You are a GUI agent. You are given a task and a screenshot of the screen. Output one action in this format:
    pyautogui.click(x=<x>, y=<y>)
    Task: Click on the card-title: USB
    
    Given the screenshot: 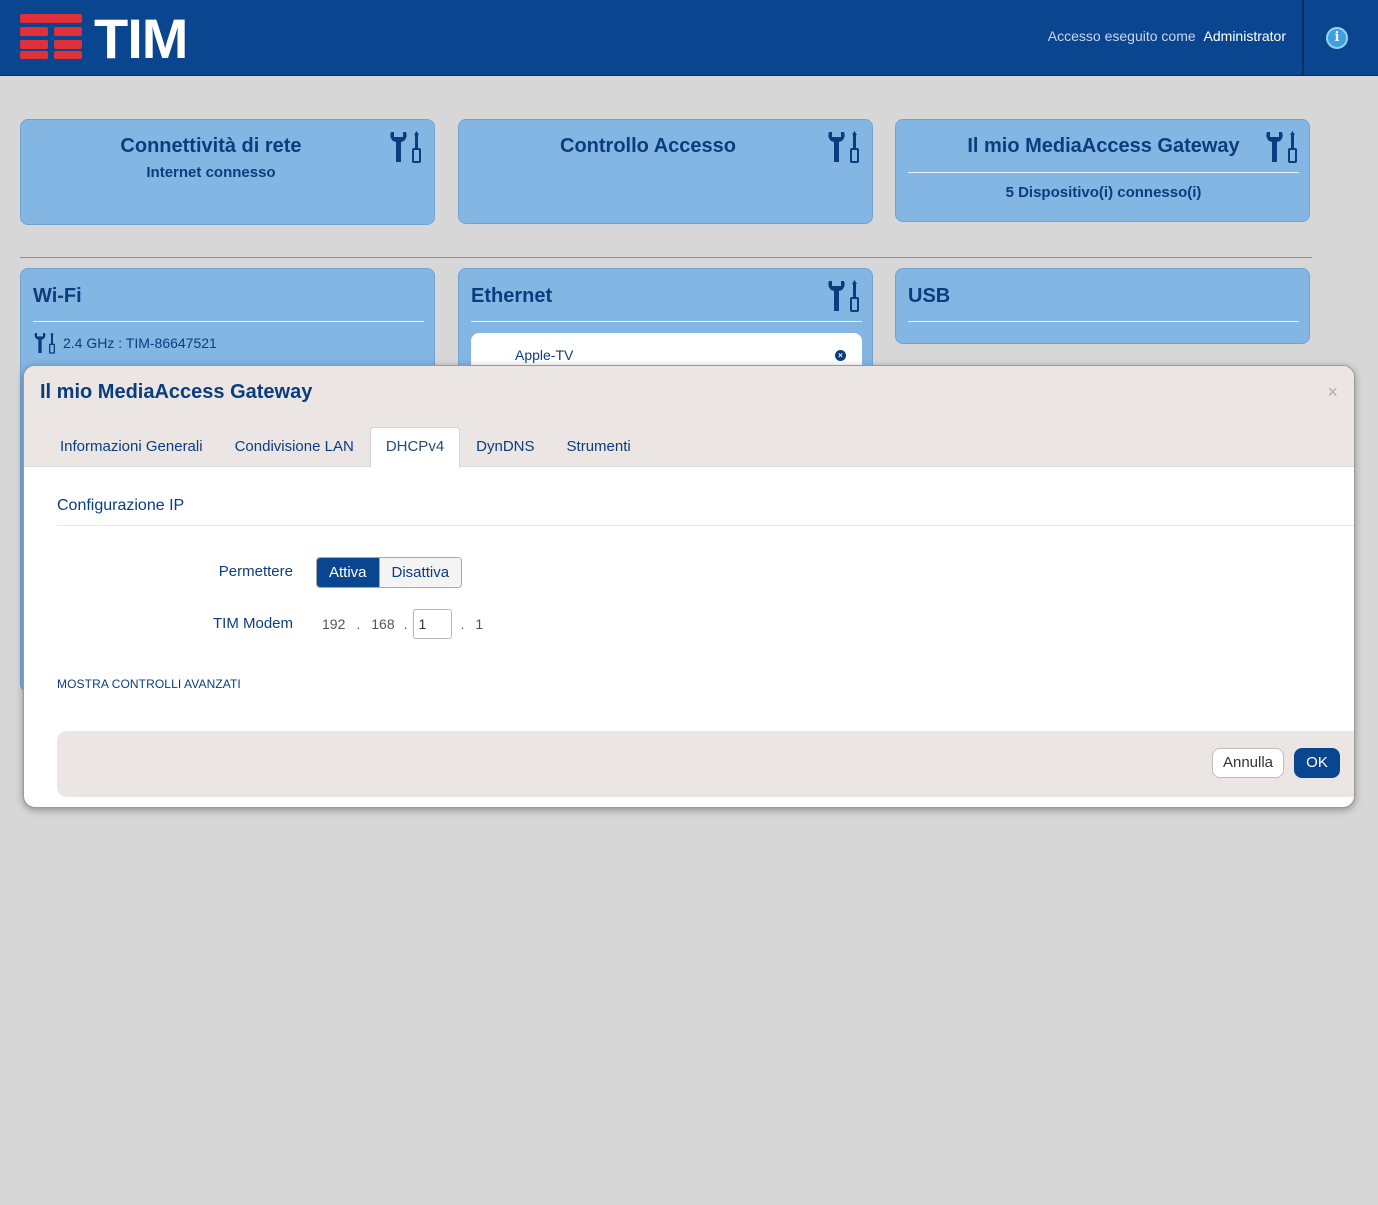 What is the action you would take?
    pyautogui.click(x=929, y=296)
    